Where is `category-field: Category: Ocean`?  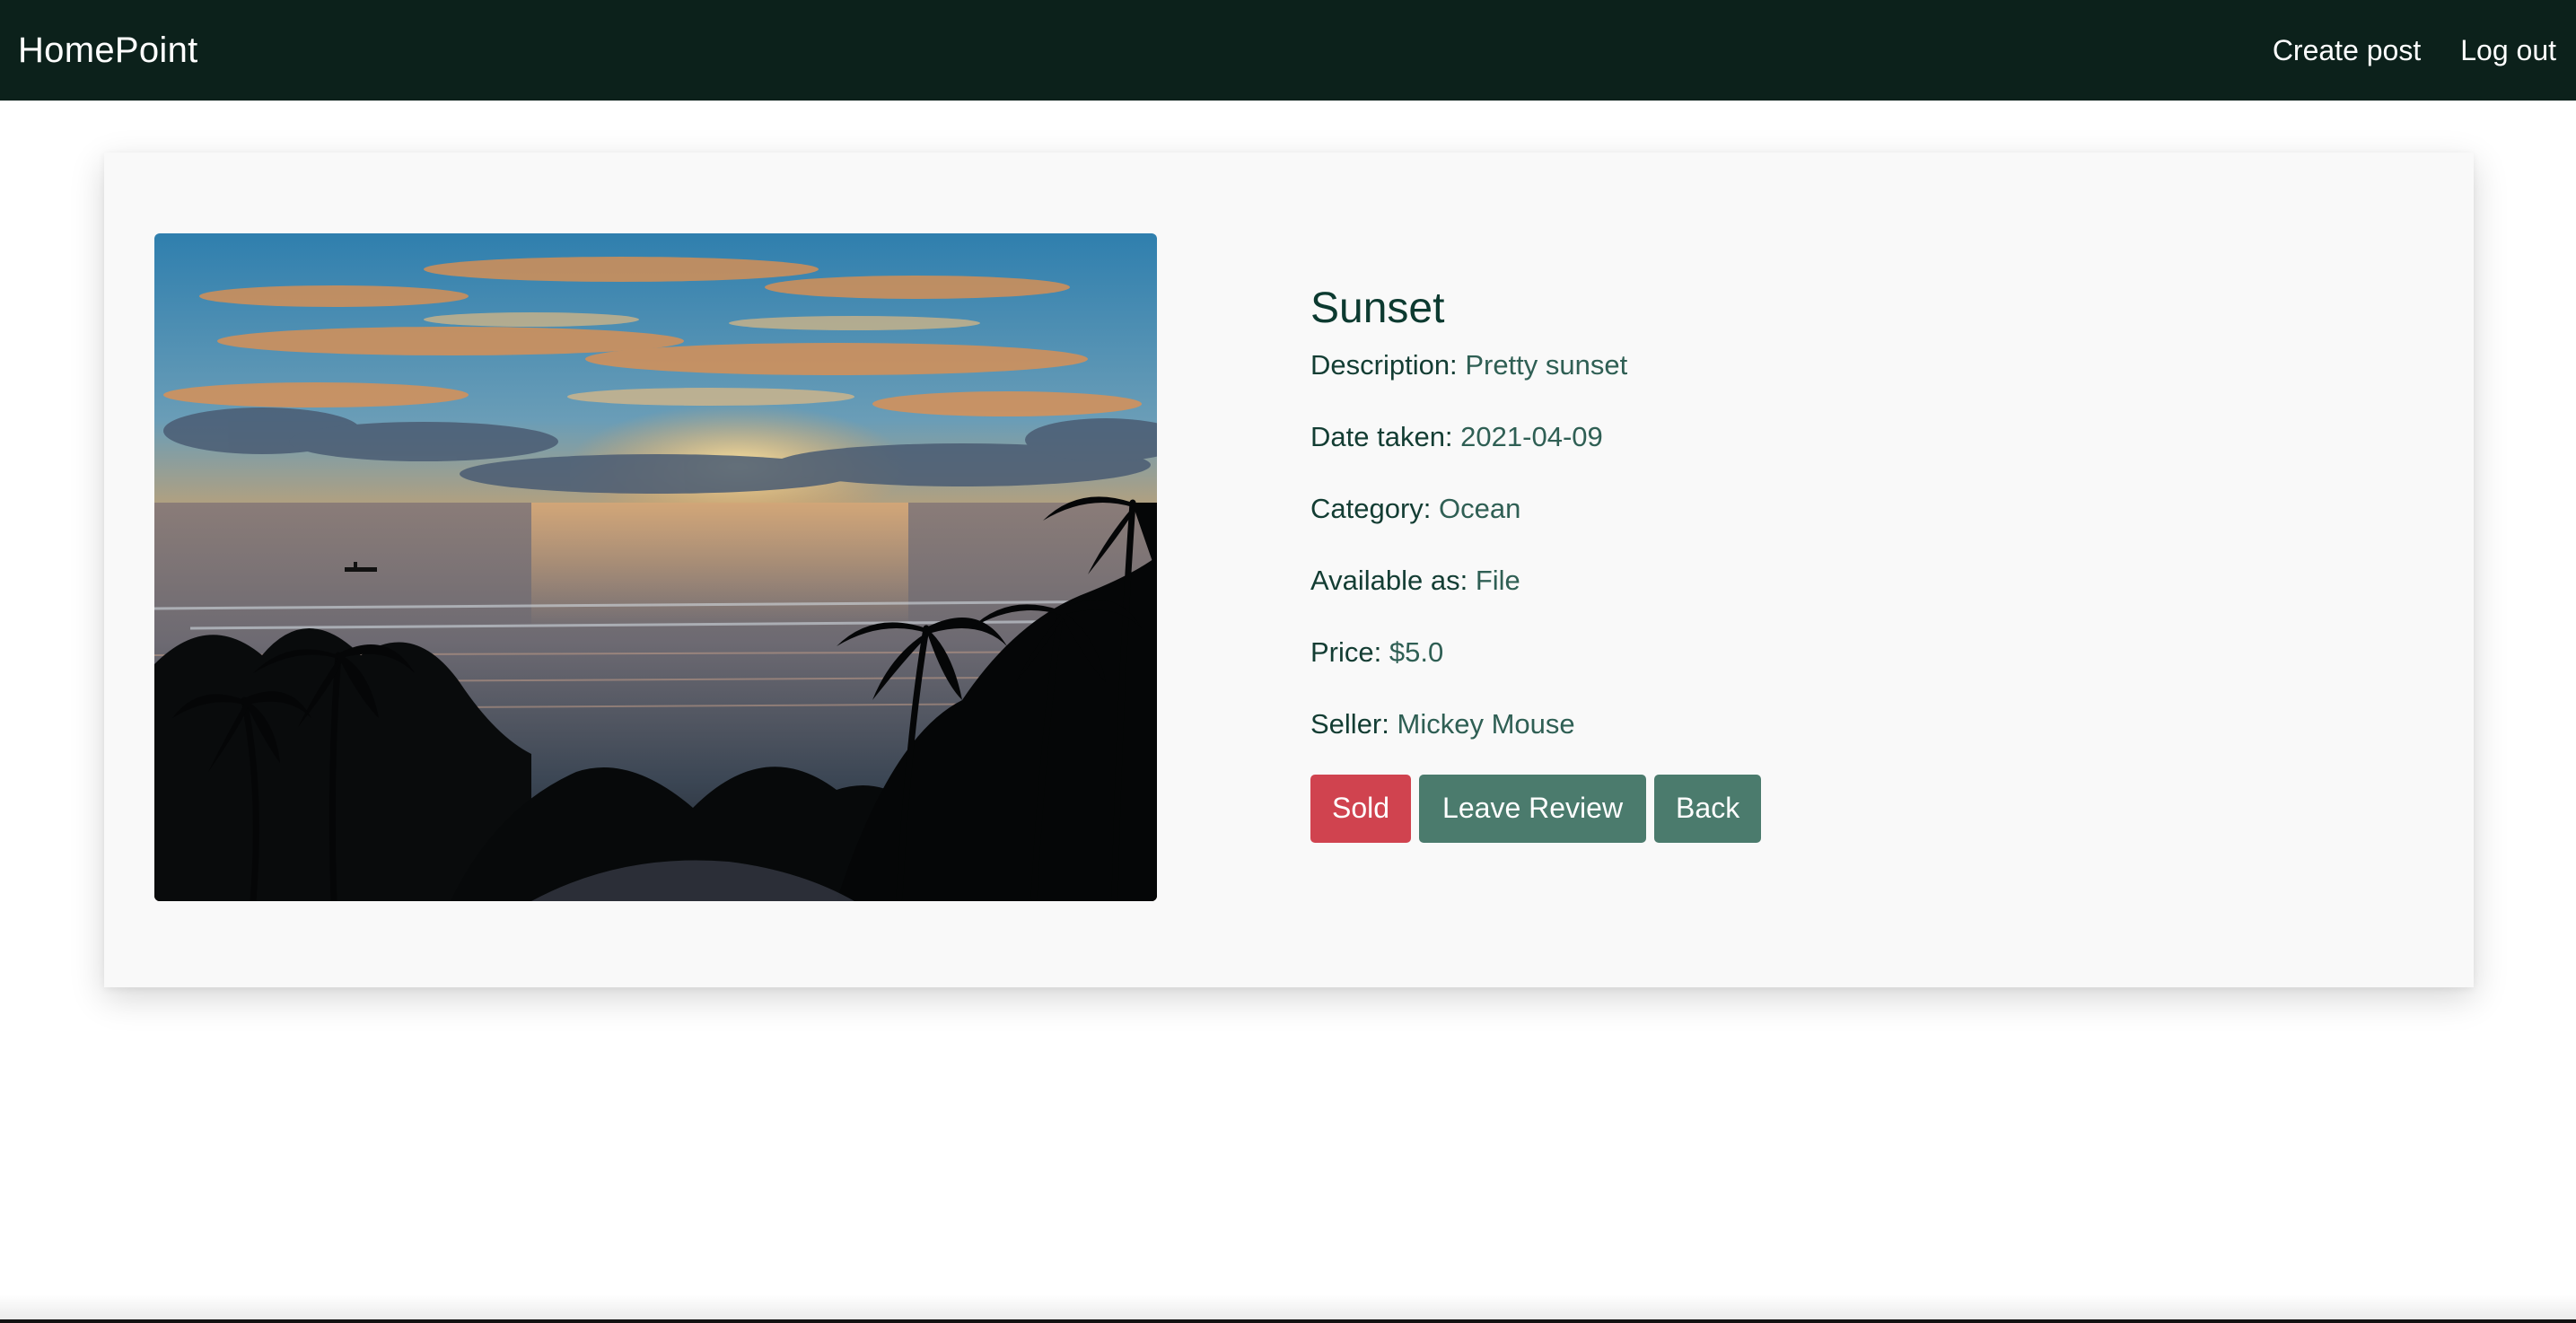
category-field: Category: Ocean is located at coordinates (1849, 509).